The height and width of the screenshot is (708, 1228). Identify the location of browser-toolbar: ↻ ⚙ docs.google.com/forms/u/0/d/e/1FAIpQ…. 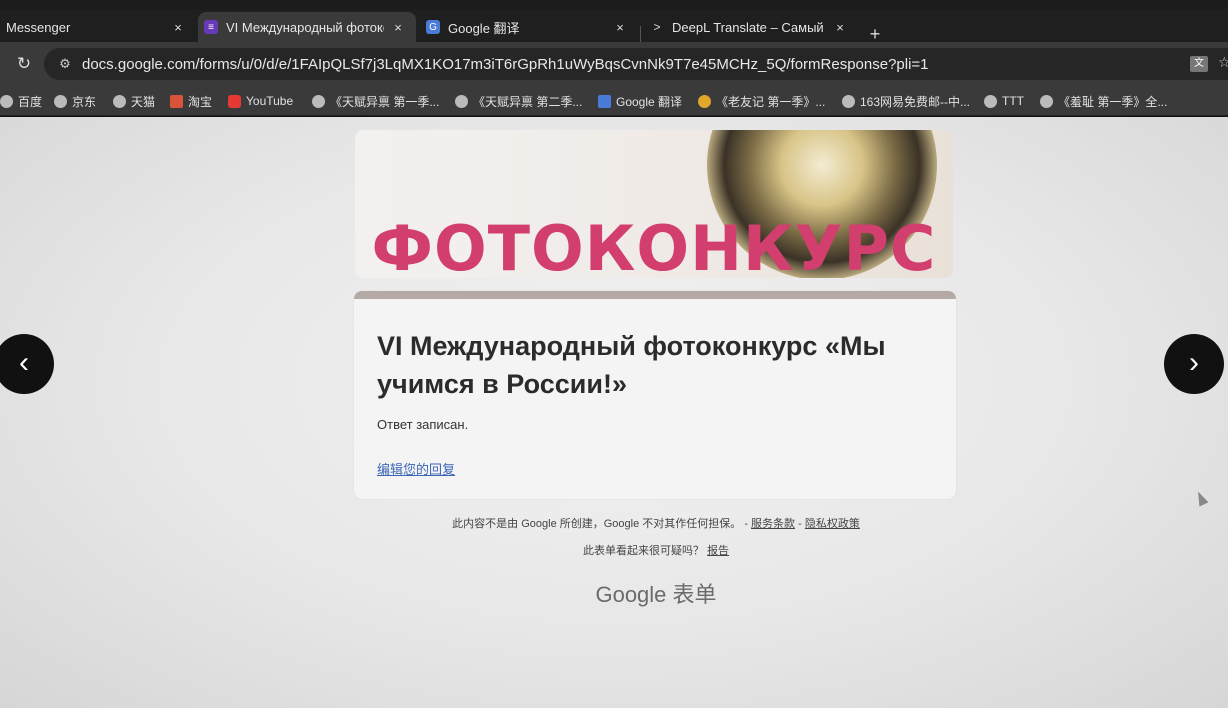
(614, 64).